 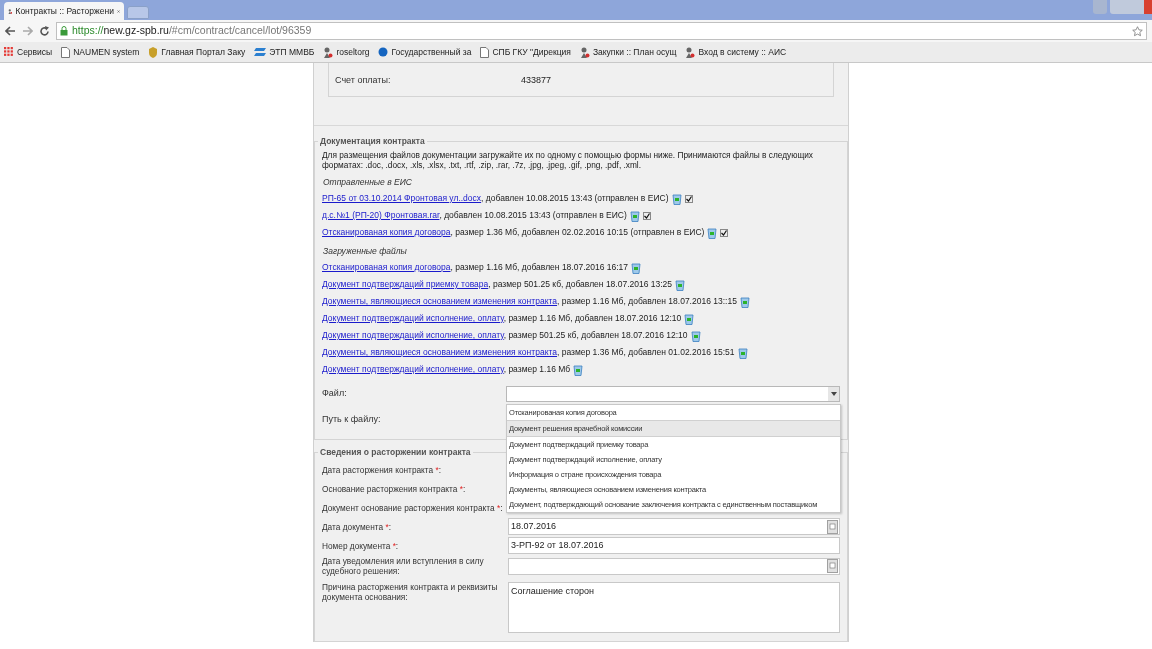 What do you see at coordinates (474, 215) in the screenshot?
I see `file-entry: д.с.№1 (РП-20) Фронтовая.rar, добавлен 10.08.2015 13:43 (отправлен в ЕИС)` at bounding box center [474, 215].